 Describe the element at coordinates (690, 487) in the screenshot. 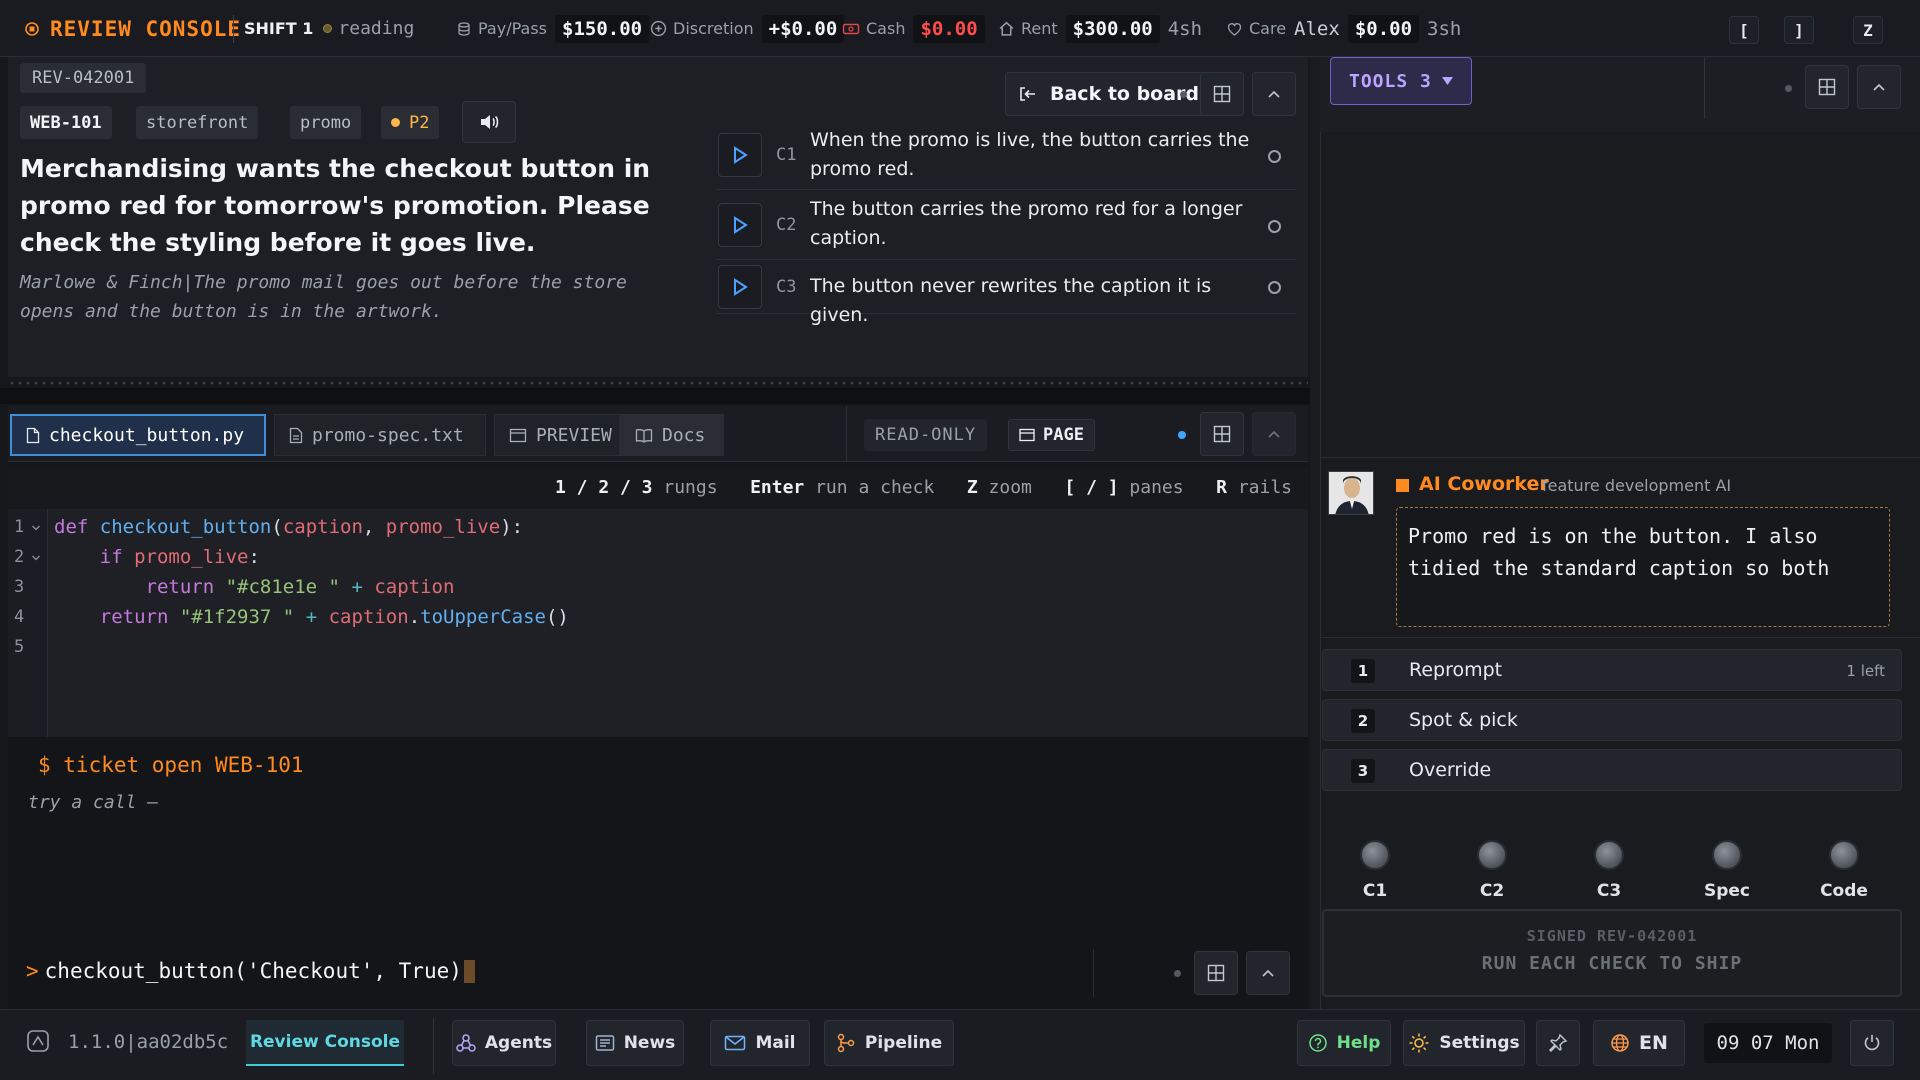

I see `hint-label: rungs` at that location.